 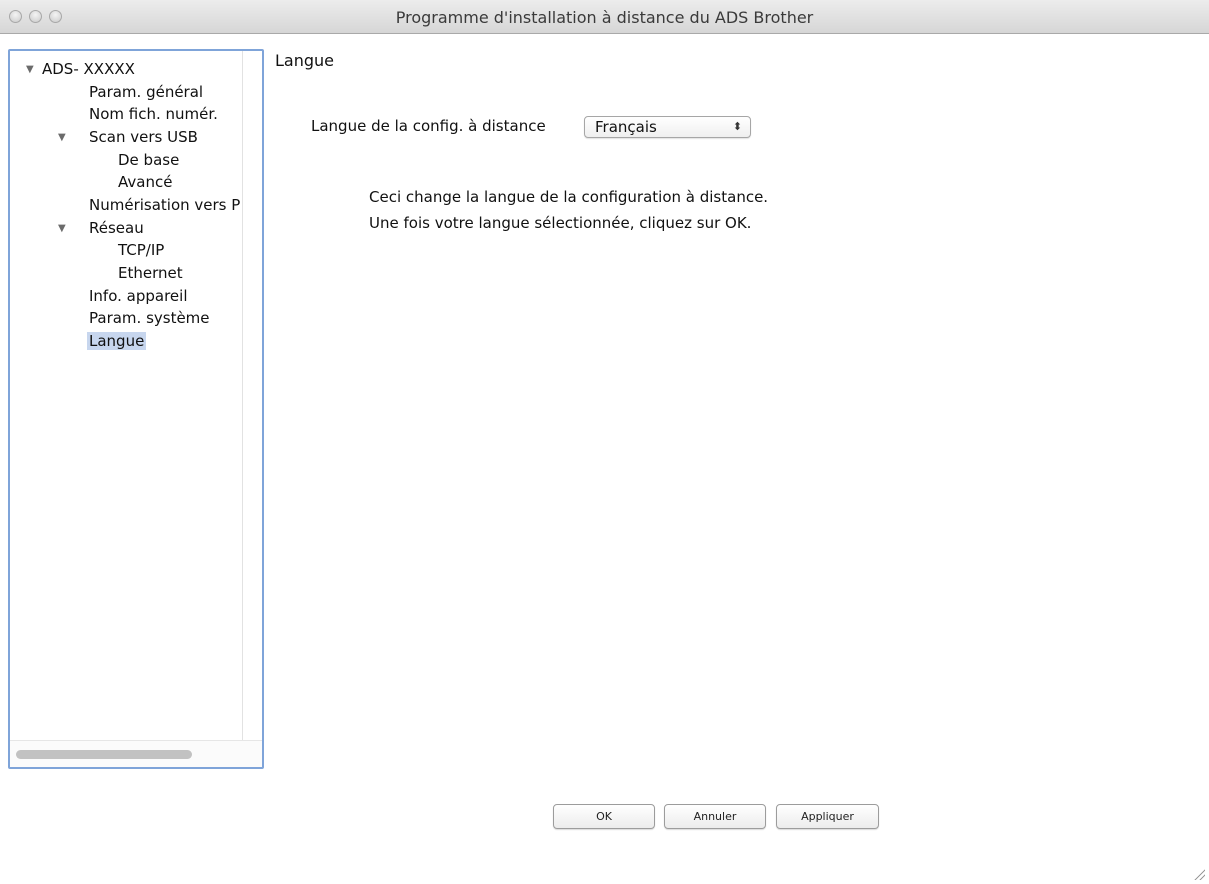 I want to click on tree-item-label: Numérisation vers P, so click(x=165, y=205).